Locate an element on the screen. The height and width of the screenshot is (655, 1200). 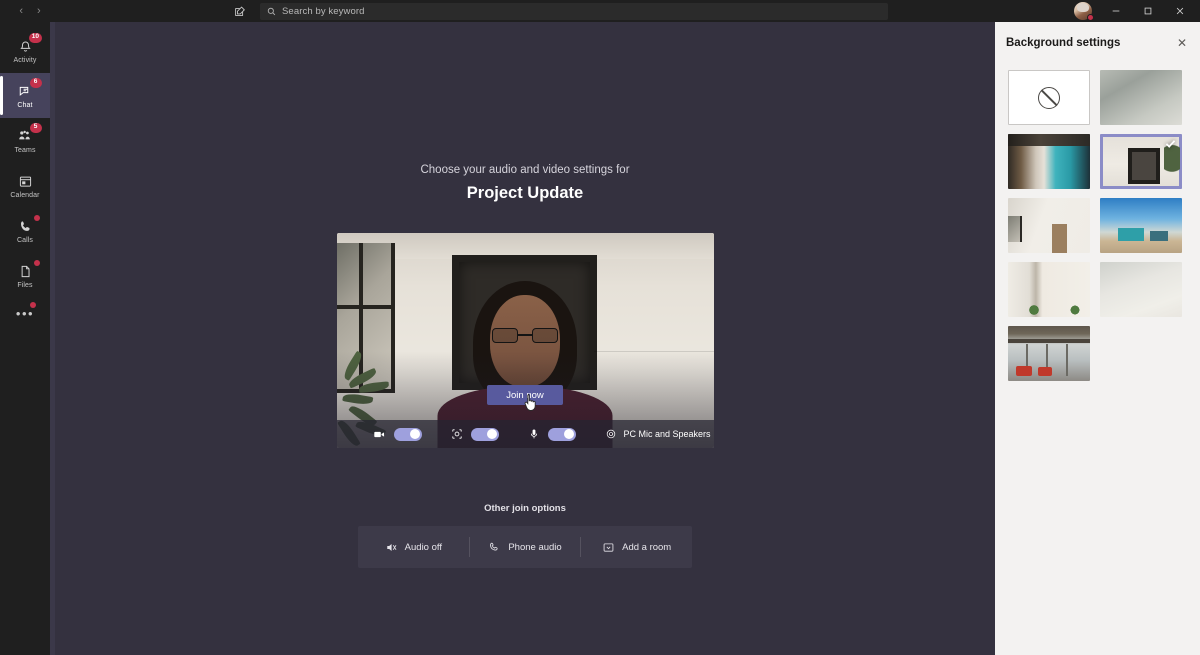
camera-icon is located at coordinates (380, 434).